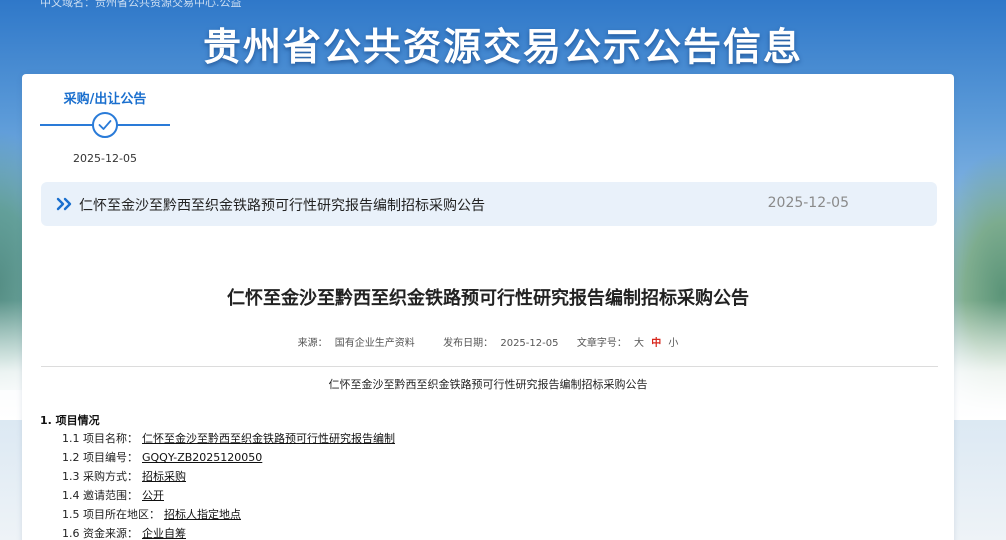 The height and width of the screenshot is (540, 1006). What do you see at coordinates (228, 495) in the screenshot?
I see `list-item: 1.4 邀请范围： 公开` at bounding box center [228, 495].